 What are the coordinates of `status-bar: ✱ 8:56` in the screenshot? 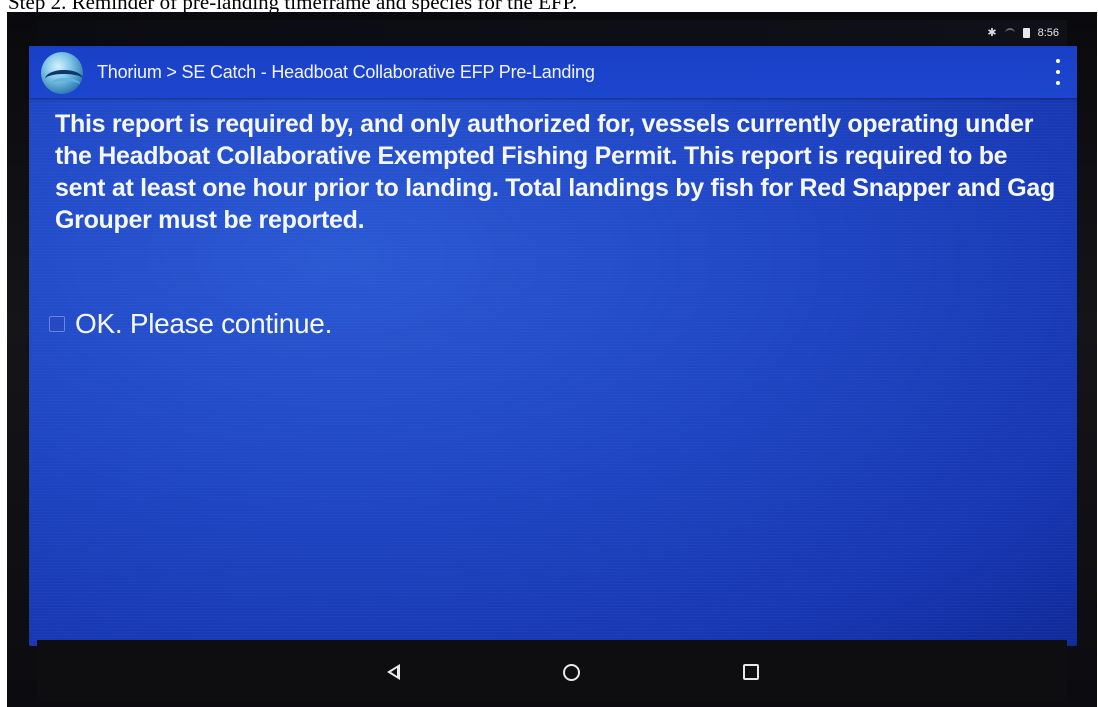 It's located at (552, 33).